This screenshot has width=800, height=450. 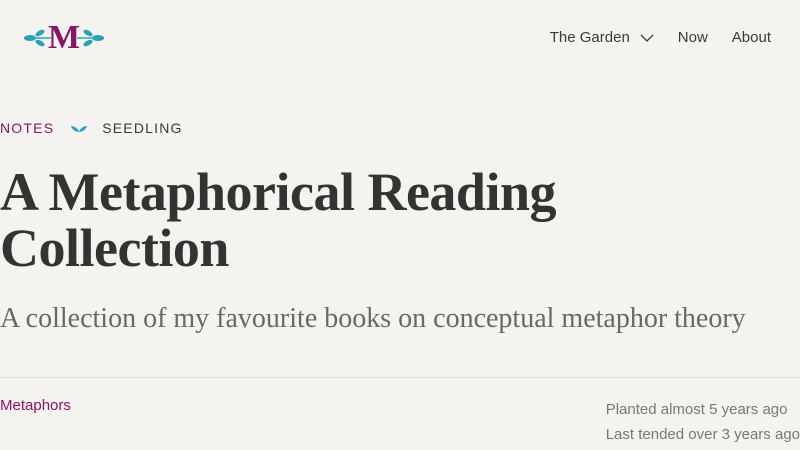 I want to click on main-nav: The Garden Now About, so click(x=660, y=37).